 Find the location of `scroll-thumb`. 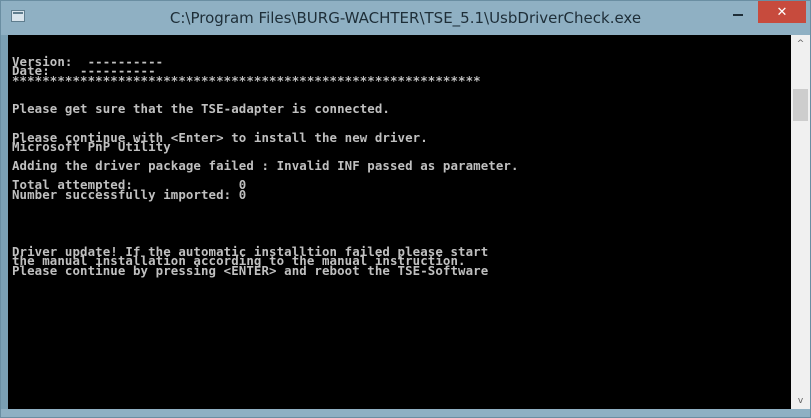

scroll-thumb is located at coordinates (800, 105).